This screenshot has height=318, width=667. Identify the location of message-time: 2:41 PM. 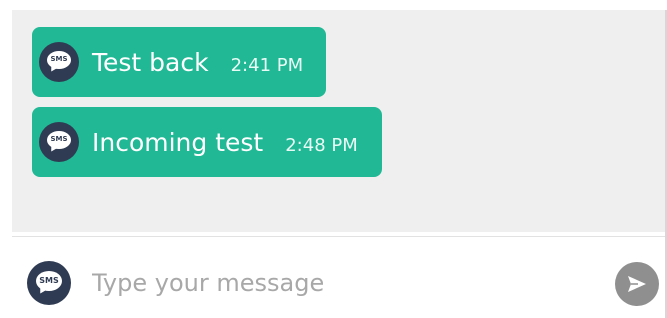
(267, 65).